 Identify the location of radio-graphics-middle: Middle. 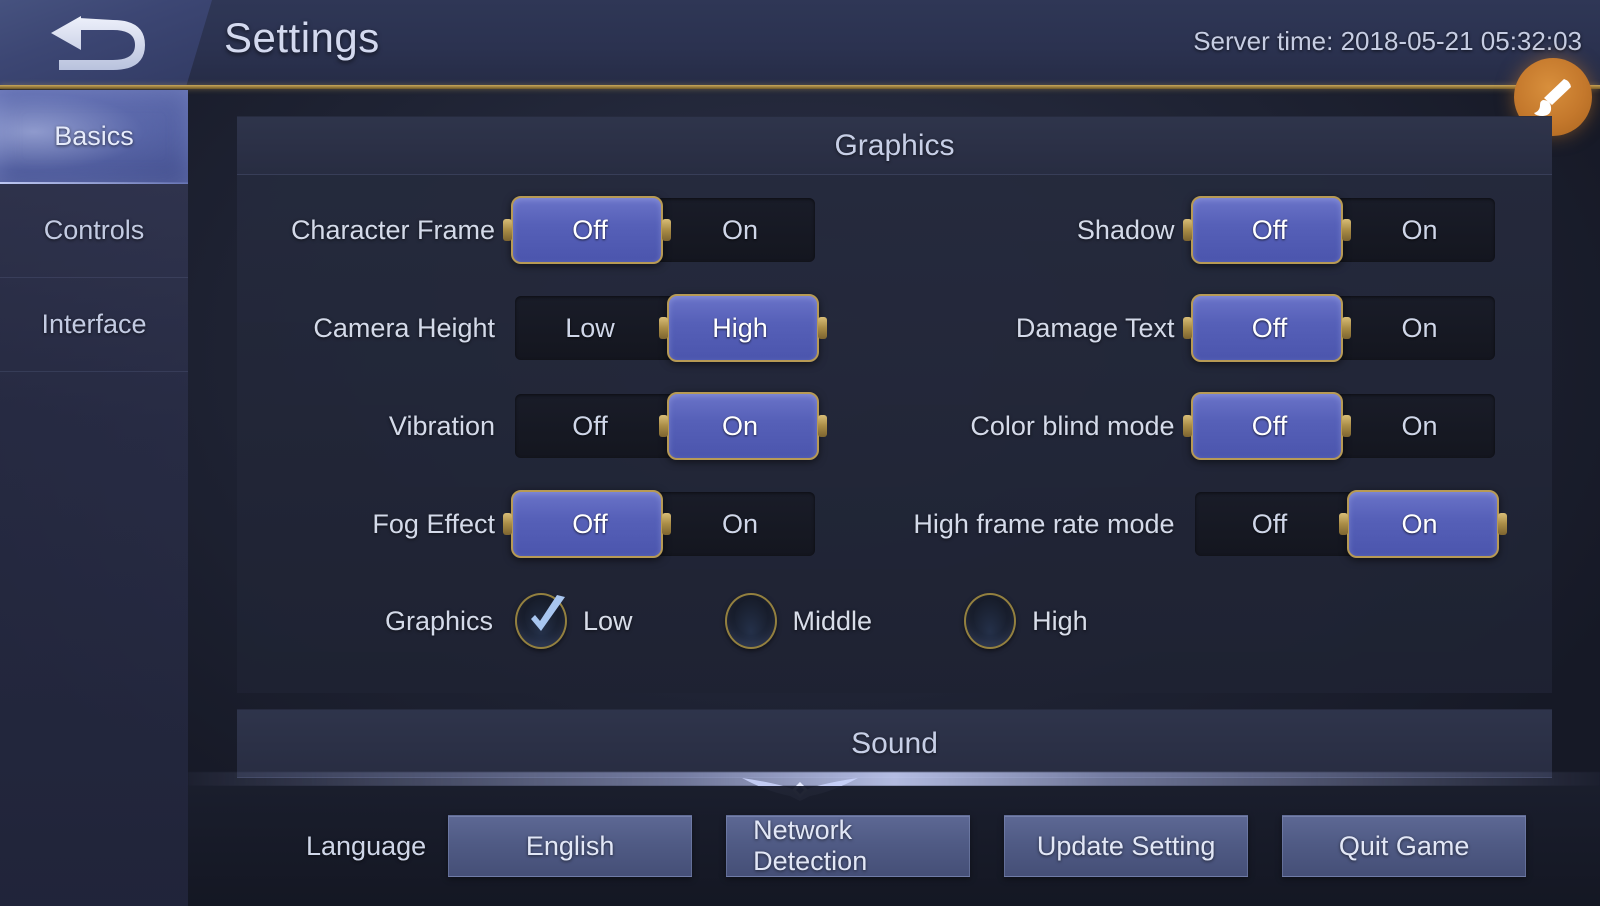
(798, 621).